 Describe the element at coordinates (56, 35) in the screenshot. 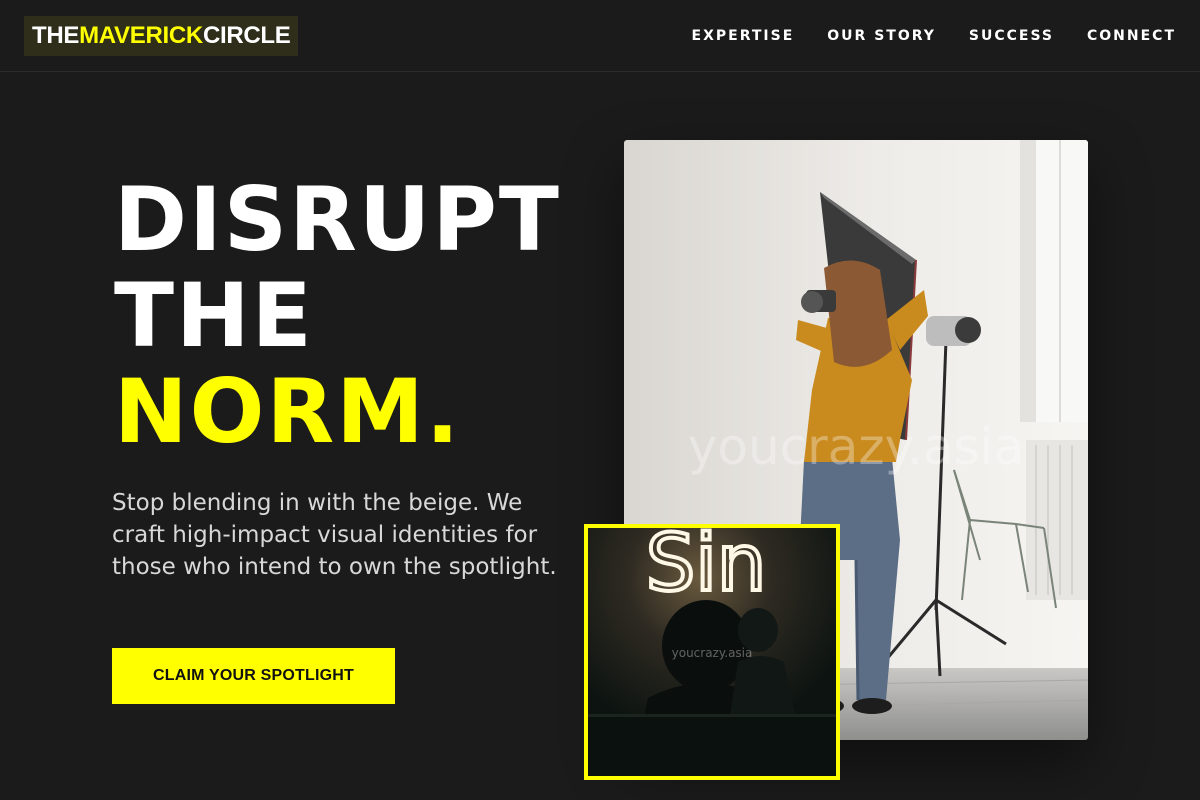

I see `brand-logo-part-1: THE` at that location.